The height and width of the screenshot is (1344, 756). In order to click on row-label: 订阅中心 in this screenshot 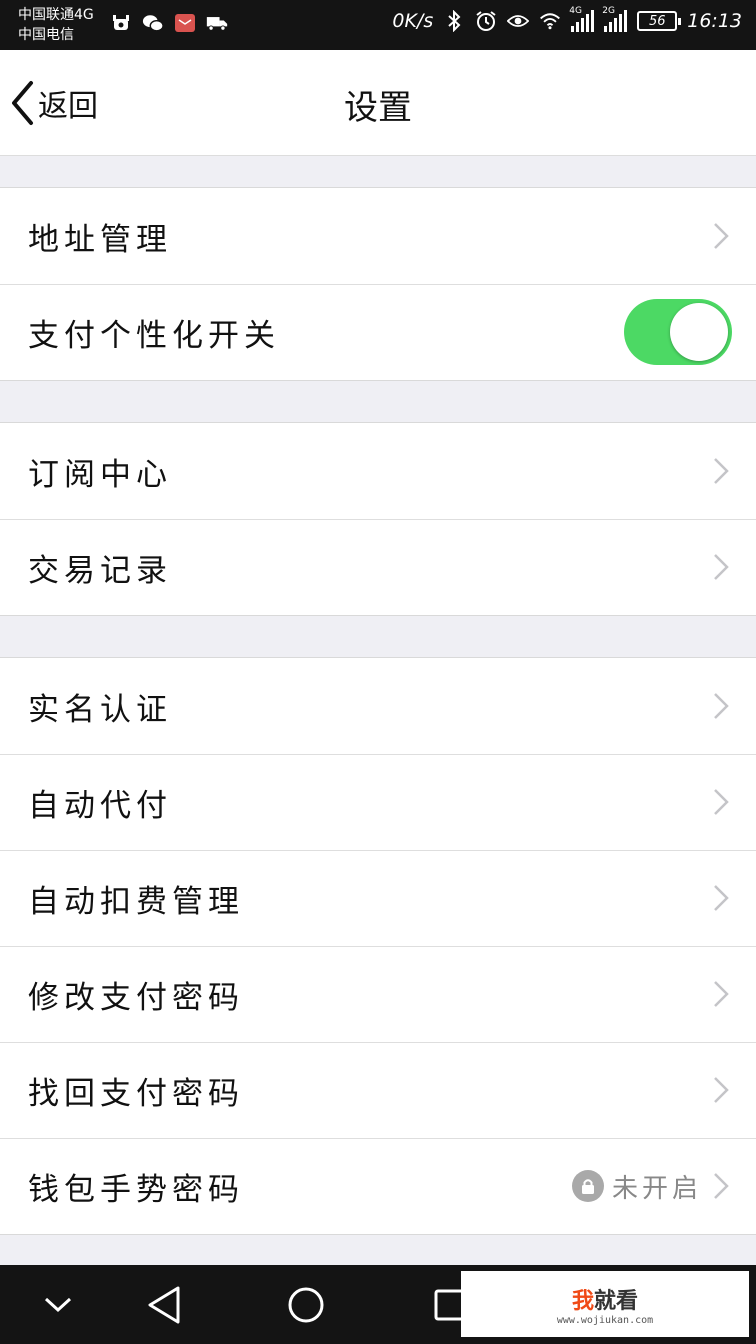, I will do `click(100, 474)`.